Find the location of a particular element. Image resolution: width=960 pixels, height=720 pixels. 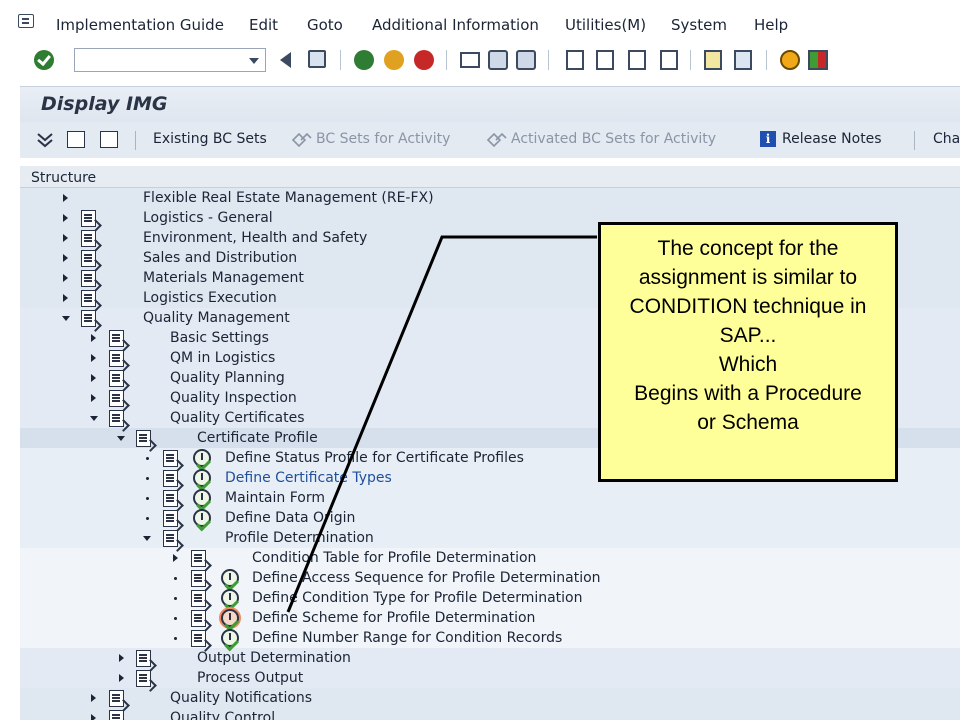

tree-node-label: Quality Control is located at coordinates (222, 715).